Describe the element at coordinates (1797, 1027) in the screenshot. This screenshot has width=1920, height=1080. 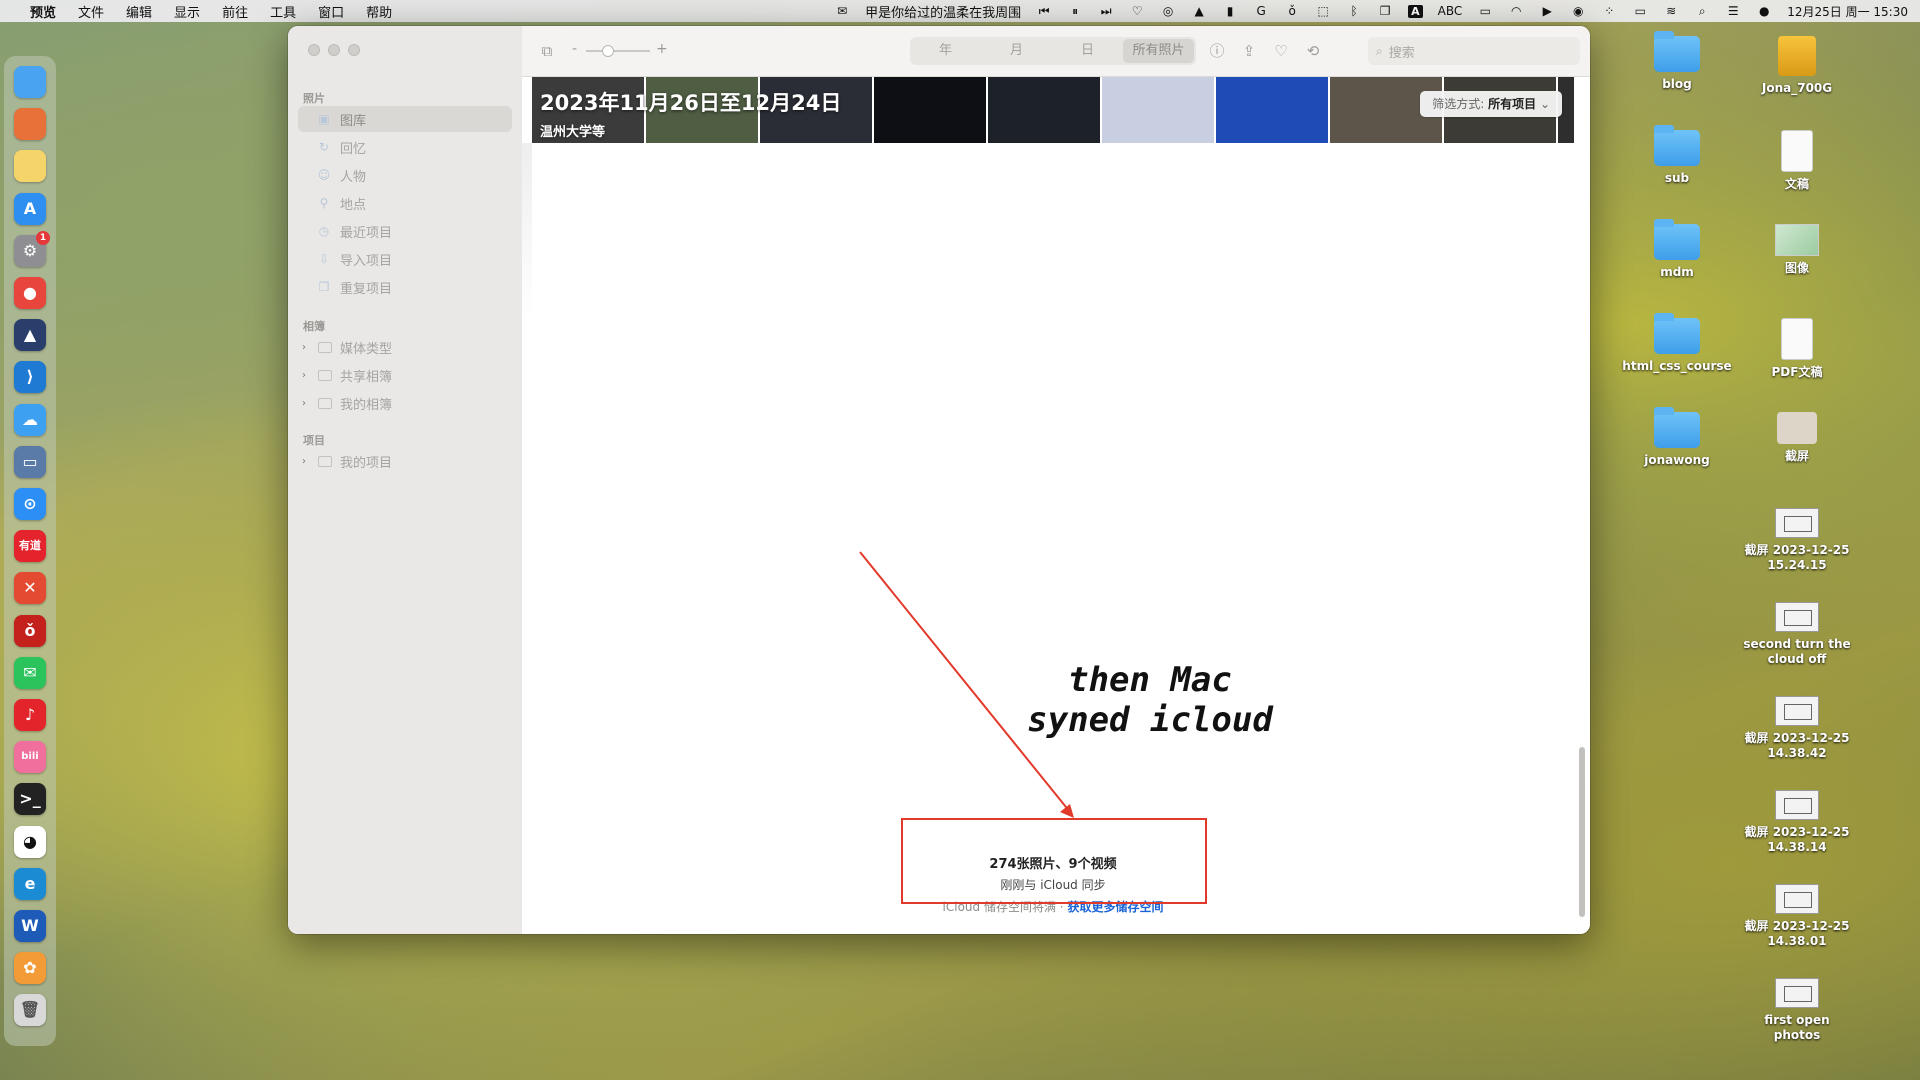
I see `desktop-item-label: first open photos` at that location.